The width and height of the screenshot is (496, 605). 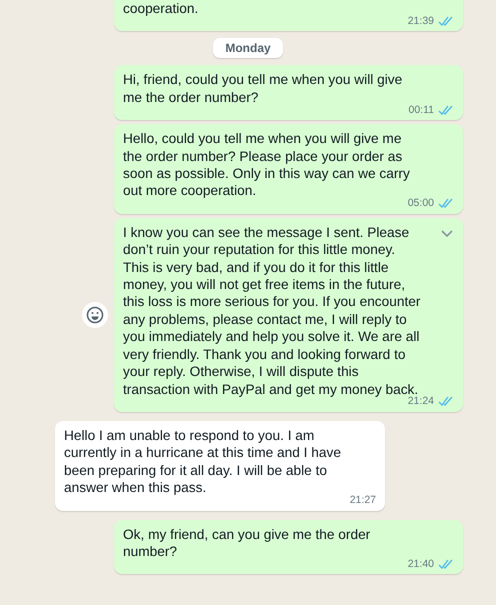 I want to click on message-text: Hello I am unable to respond to you. I am currently in a hurricane at this time and I have been preparing for it all day. I will be able to answer when this pass., so click(x=203, y=461).